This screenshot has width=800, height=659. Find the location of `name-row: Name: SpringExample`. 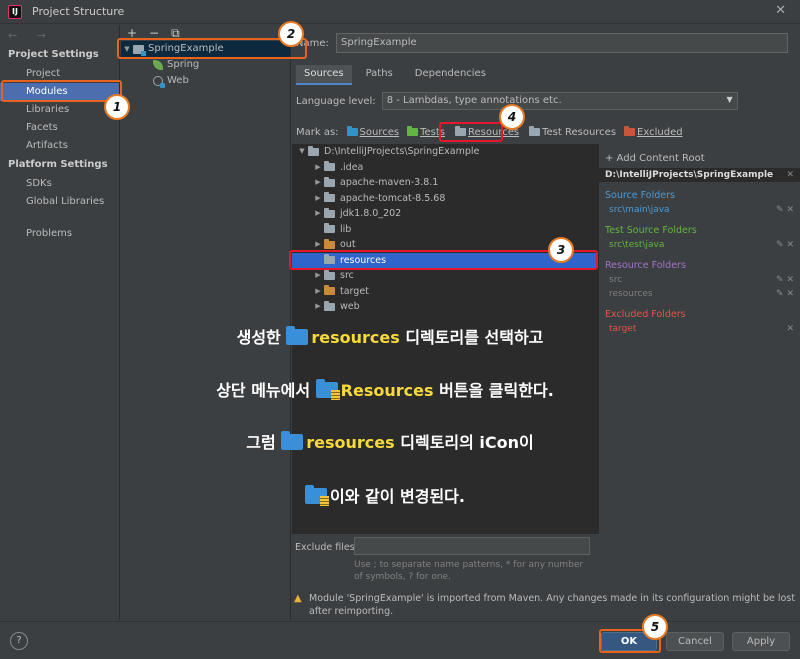

name-row: Name: SpringExample is located at coordinates (546, 43).